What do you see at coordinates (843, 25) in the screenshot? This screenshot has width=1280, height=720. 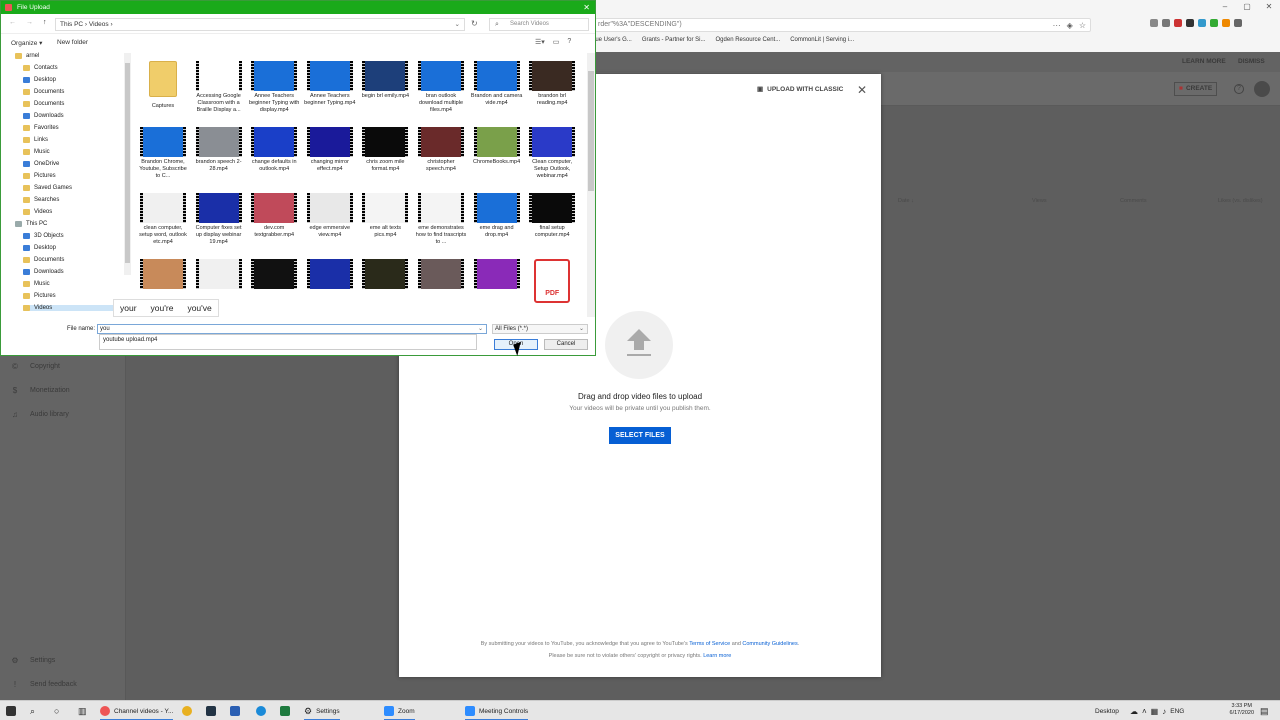 I see `address-bar: rder"%3A"DESCENDING") ··· ◈ ☆` at bounding box center [843, 25].